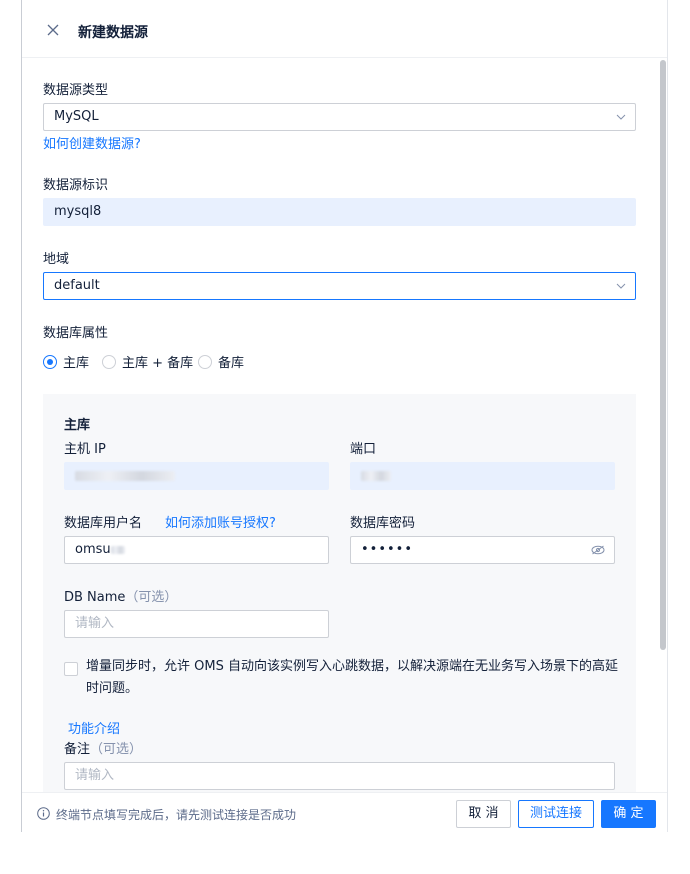  I want to click on remark-optional: （可选）, so click(116, 749).